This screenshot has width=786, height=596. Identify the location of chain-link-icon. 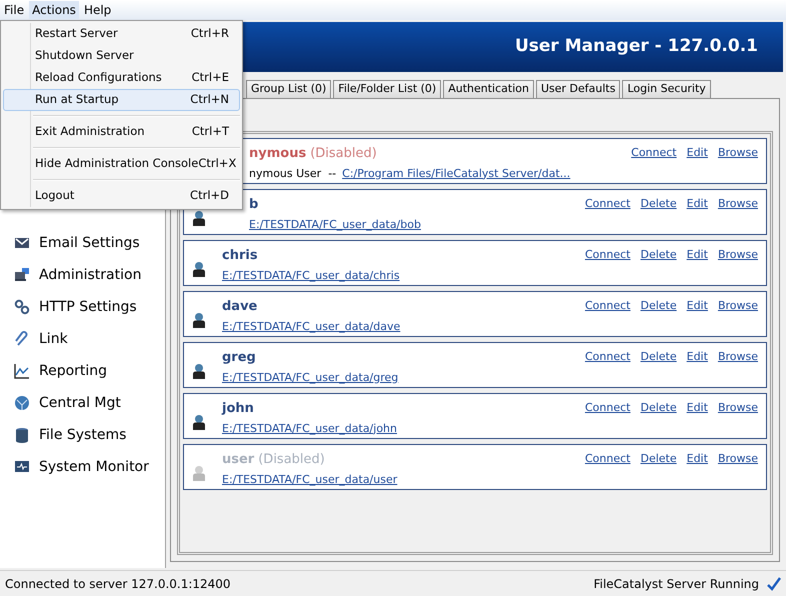
(22, 307).